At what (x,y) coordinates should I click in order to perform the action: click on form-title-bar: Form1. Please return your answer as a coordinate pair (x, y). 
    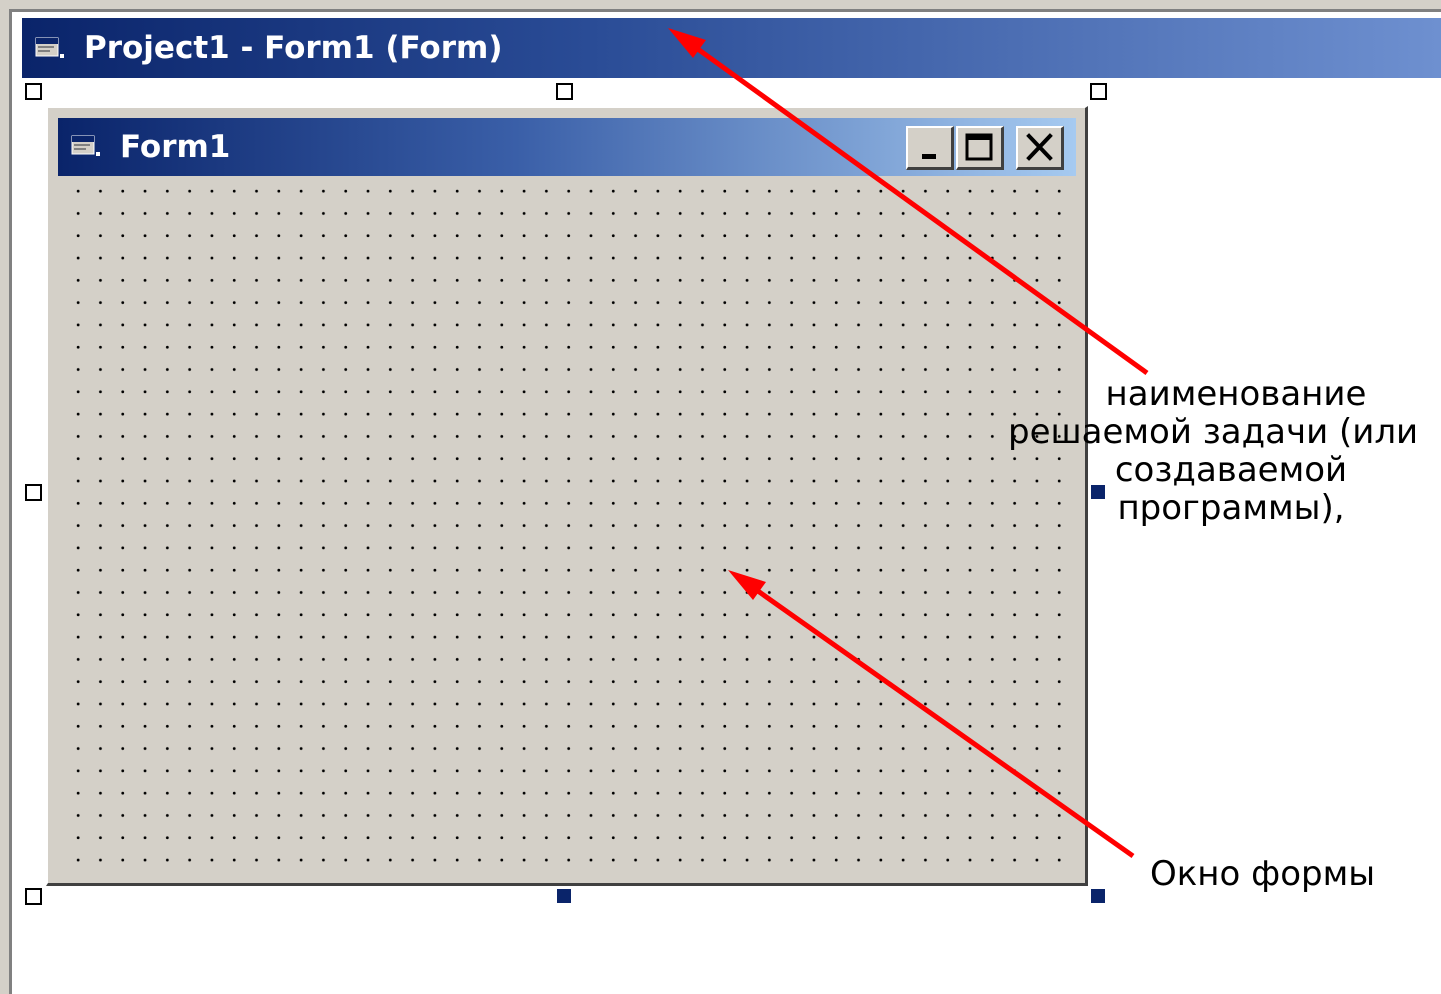
    Looking at the image, I should click on (567, 147).